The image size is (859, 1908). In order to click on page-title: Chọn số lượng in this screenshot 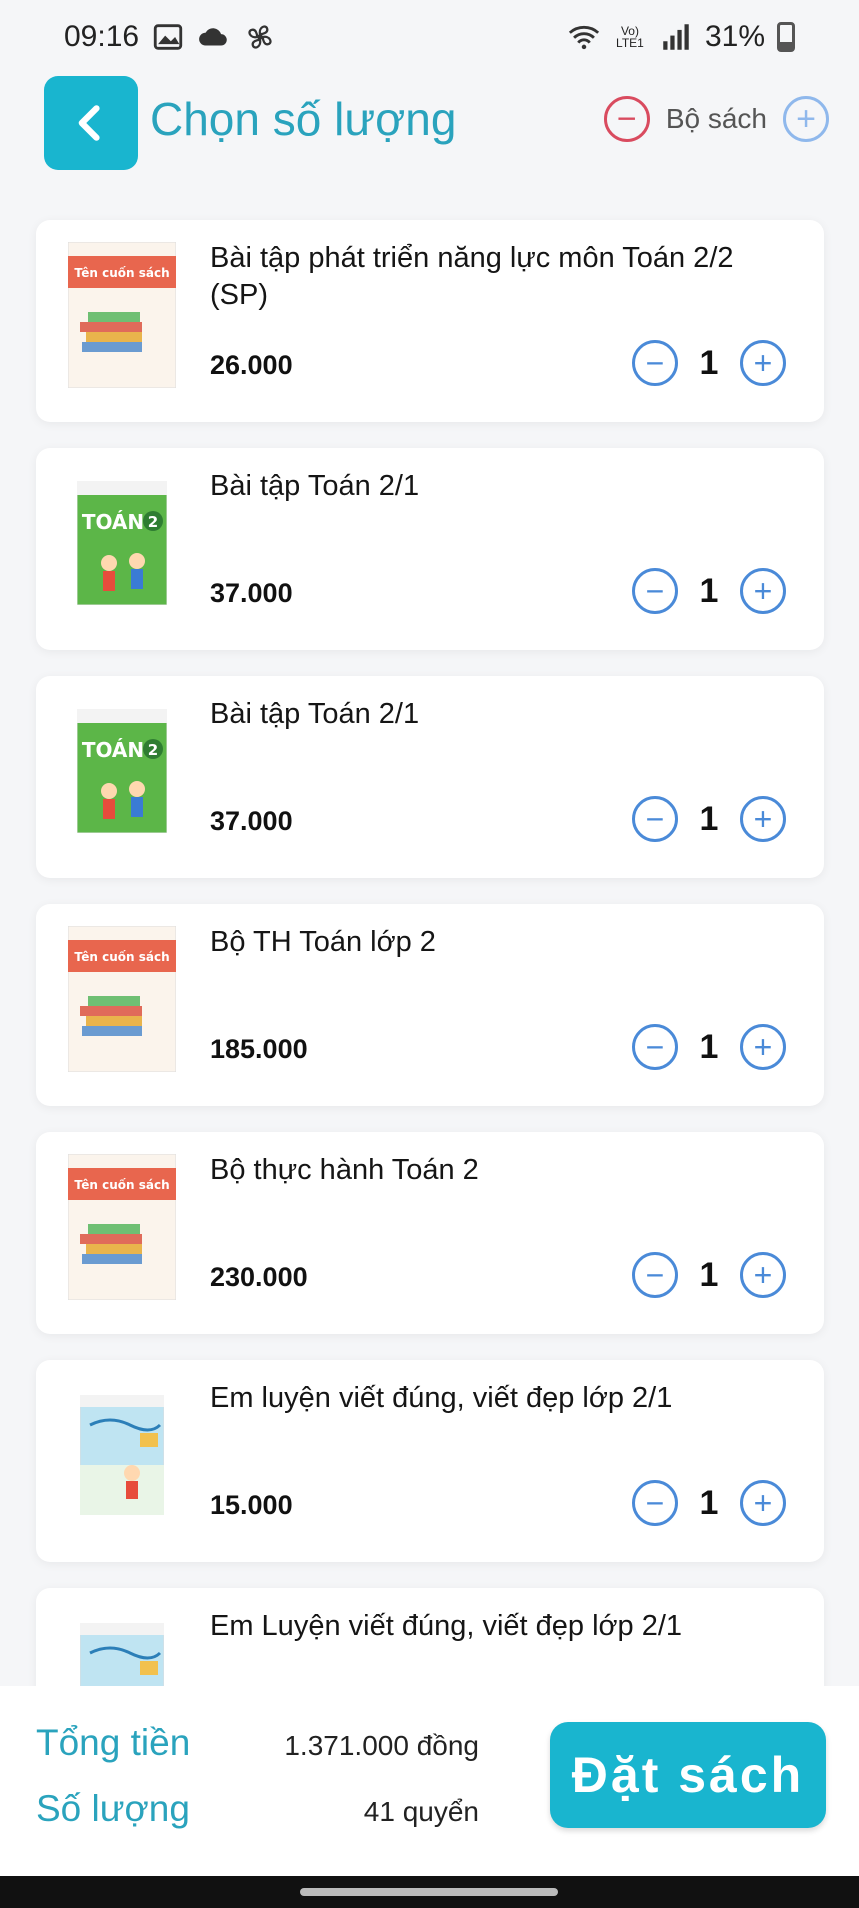, I will do `click(303, 119)`.